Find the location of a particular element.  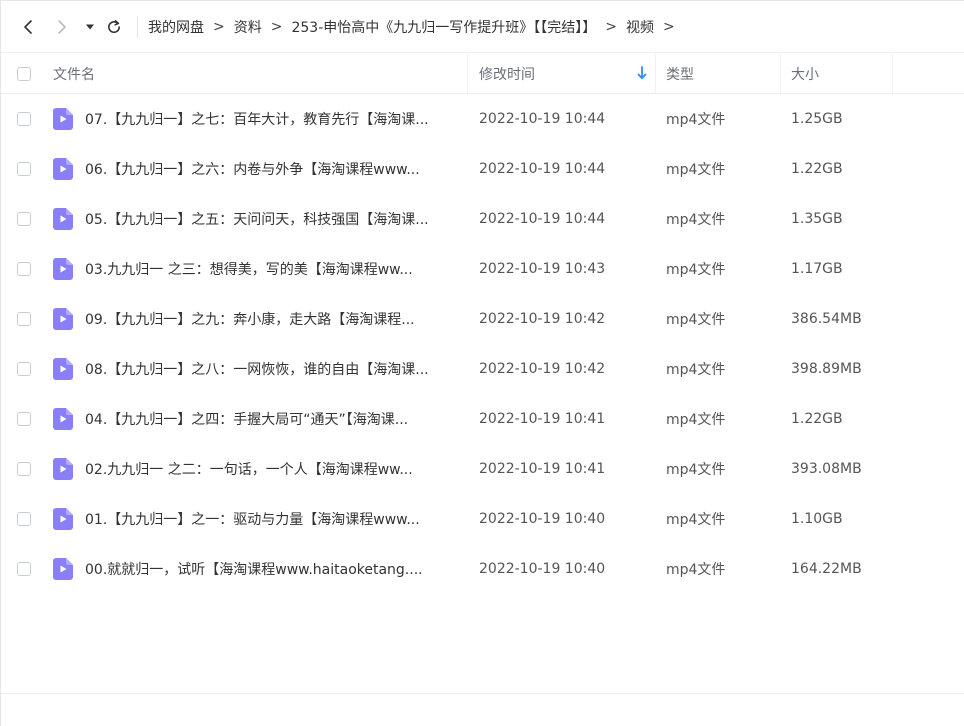

file-size: 398.89MB is located at coordinates (826, 369).